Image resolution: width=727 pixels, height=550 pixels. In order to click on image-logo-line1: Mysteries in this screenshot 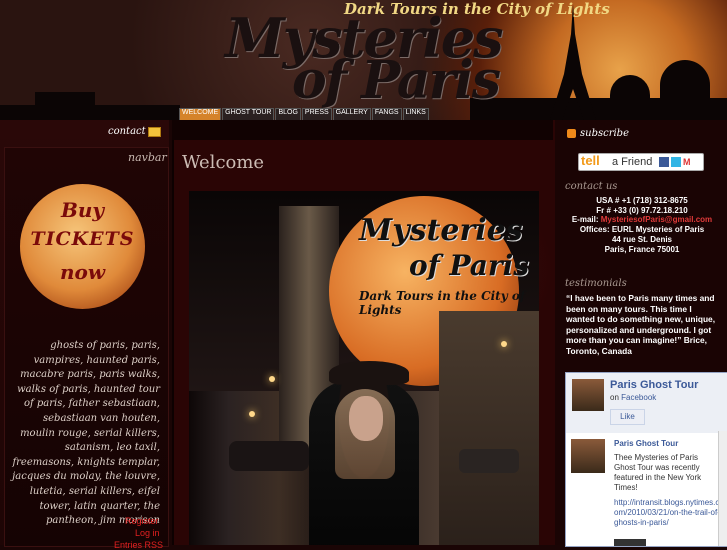, I will do `click(441, 230)`.